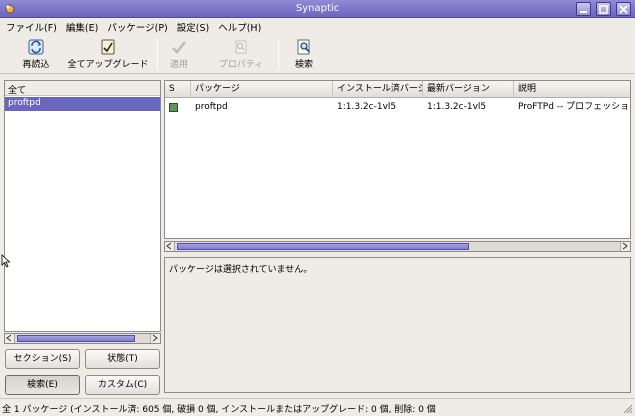 The width and height of the screenshot is (635, 416). Describe the element at coordinates (42, 385) in the screenshot. I see `search-filter-button: 検索(E)` at that location.